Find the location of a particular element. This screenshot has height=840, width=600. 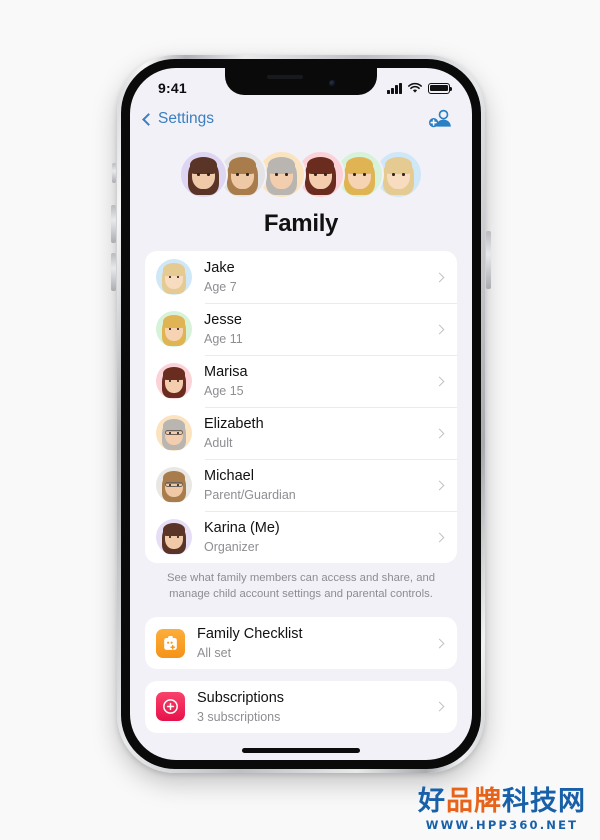

cellular-bars-icon is located at coordinates (394, 88).